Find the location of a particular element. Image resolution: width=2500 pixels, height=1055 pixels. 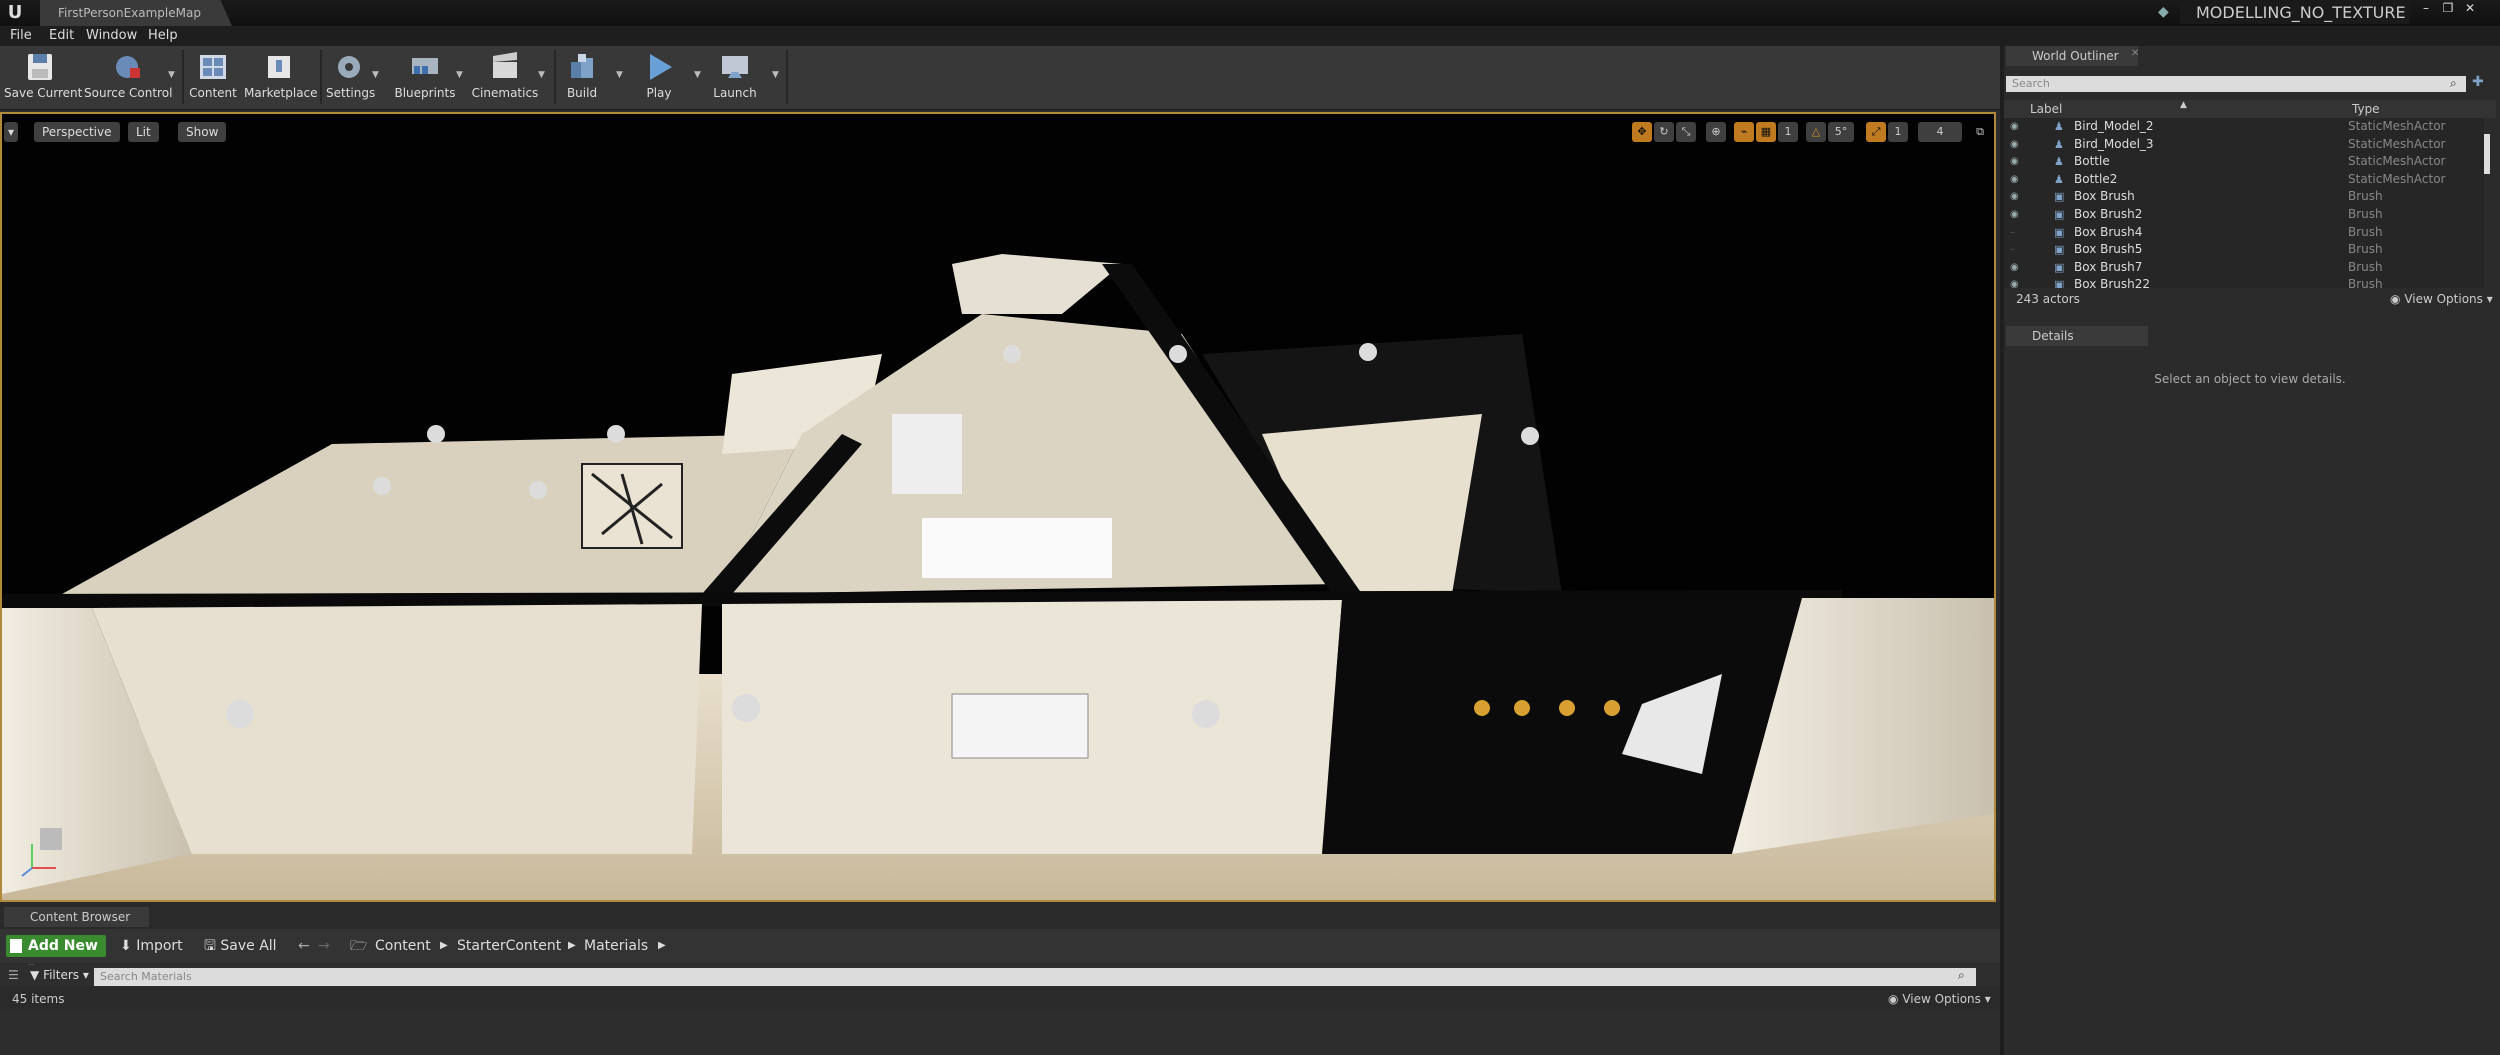

outliner-scrollbar is located at coordinates (2487, 154).